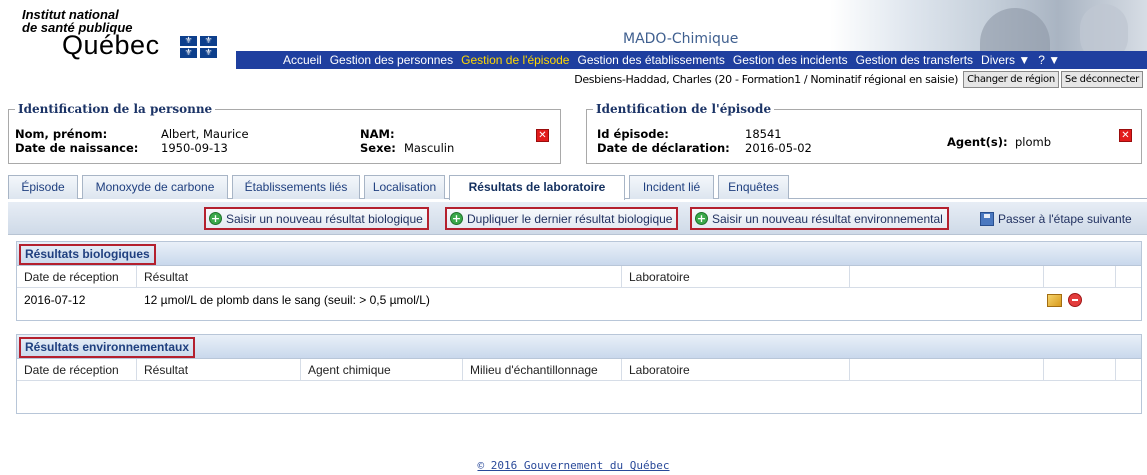 This screenshot has height=475, width=1147. I want to click on episode-id-value: 18541, so click(763, 134).